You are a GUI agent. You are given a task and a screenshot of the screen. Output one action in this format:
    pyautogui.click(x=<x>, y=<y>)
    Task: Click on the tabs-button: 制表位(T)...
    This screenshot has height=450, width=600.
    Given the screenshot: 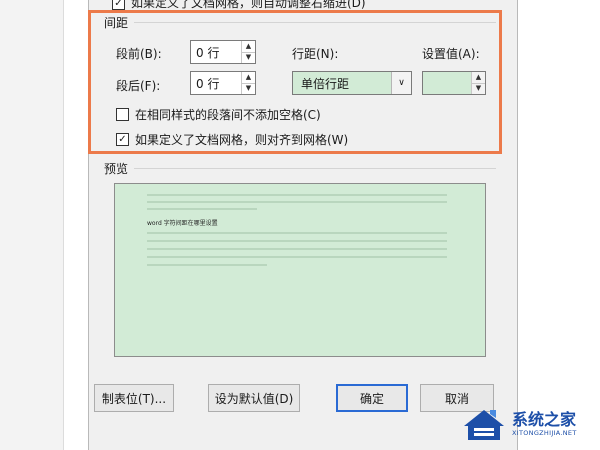 What is the action you would take?
    pyautogui.click(x=134, y=398)
    